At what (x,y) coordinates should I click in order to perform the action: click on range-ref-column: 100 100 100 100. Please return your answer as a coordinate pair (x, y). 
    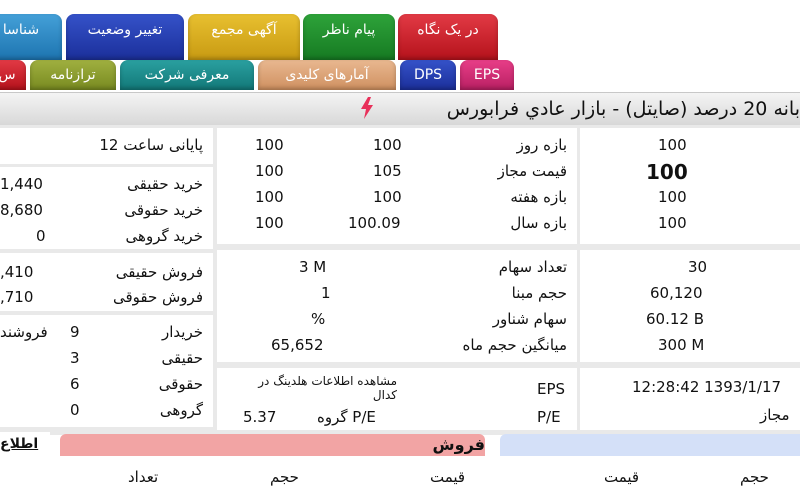
    Looking at the image, I should click on (690, 186).